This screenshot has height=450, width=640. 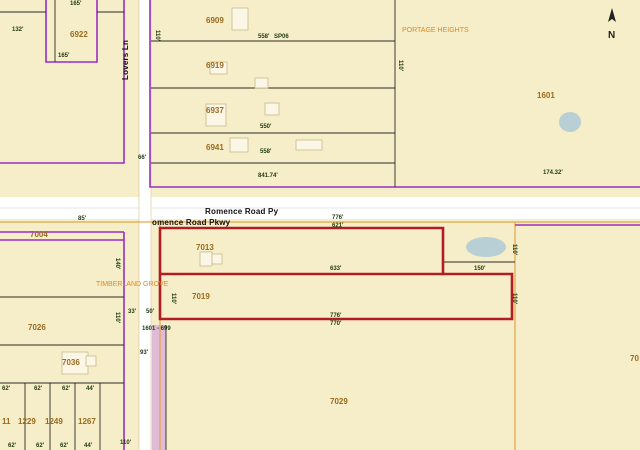 I want to click on parcel-number: 1601, so click(x=546, y=95).